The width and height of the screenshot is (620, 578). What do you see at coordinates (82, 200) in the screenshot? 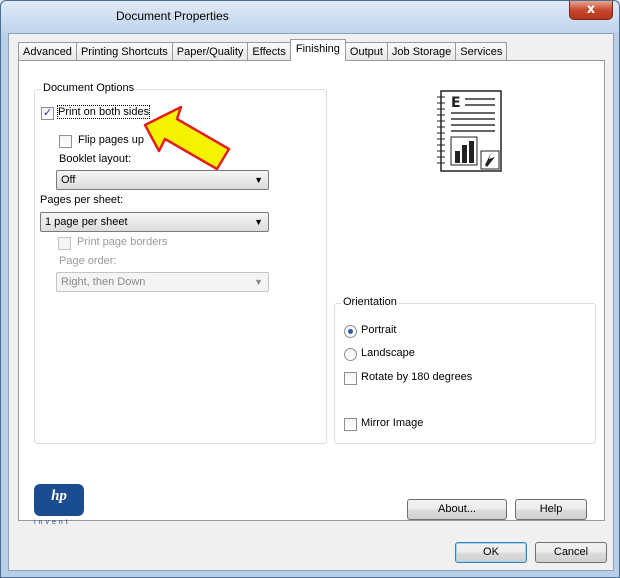
I see `pages-per-sheet-label: Pages per sheet:` at bounding box center [82, 200].